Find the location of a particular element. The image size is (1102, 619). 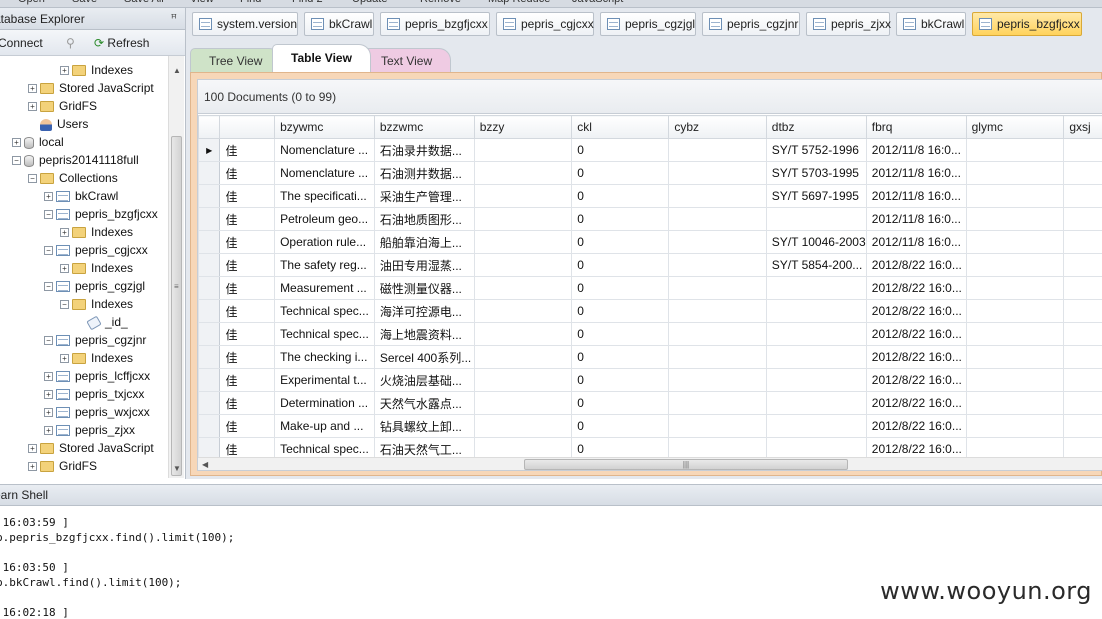

toolbar-item: Find is located at coordinates (250, 2).